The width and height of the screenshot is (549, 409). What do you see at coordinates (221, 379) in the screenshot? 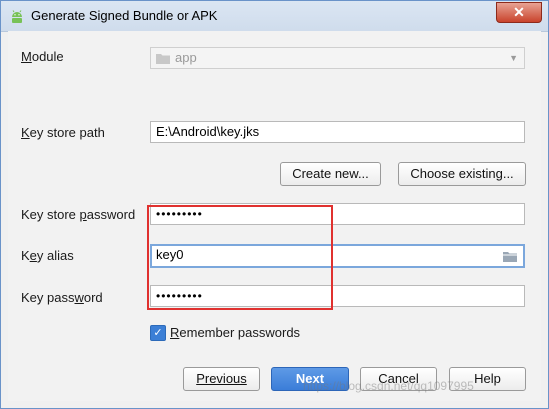
I see `previous-button: Previous` at bounding box center [221, 379].